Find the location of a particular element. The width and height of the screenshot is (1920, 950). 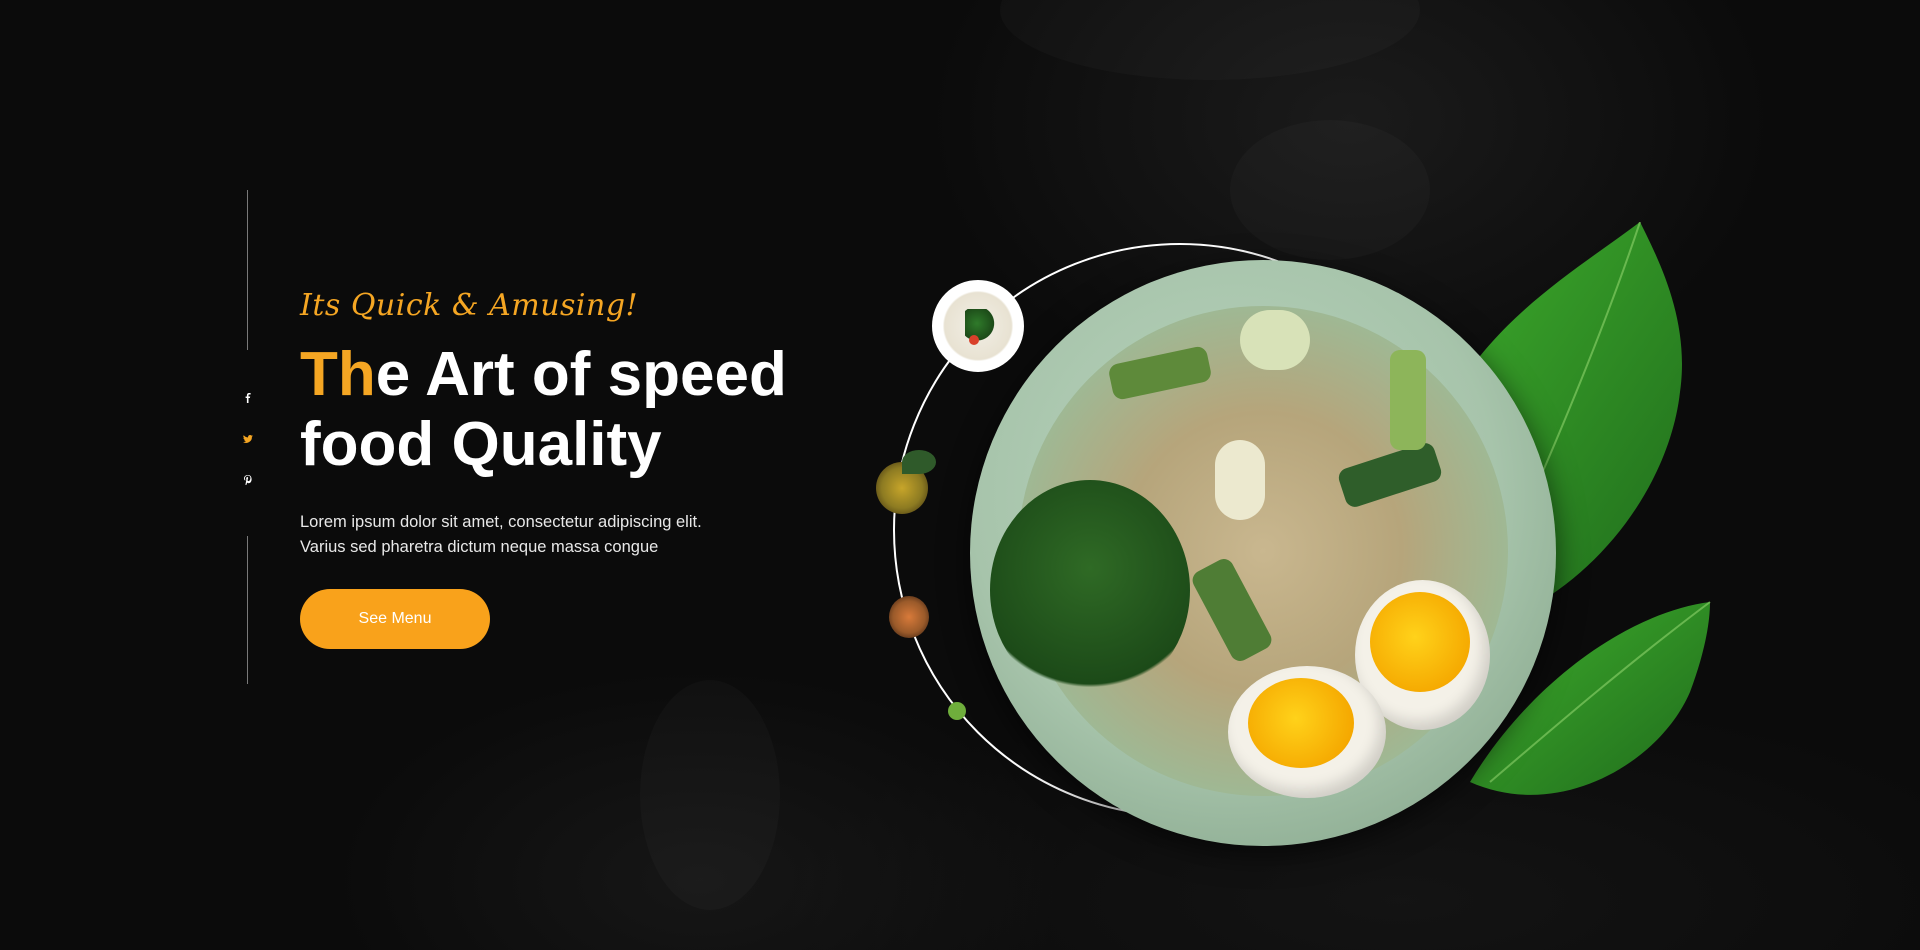

onion is located at coordinates (1240, 480).